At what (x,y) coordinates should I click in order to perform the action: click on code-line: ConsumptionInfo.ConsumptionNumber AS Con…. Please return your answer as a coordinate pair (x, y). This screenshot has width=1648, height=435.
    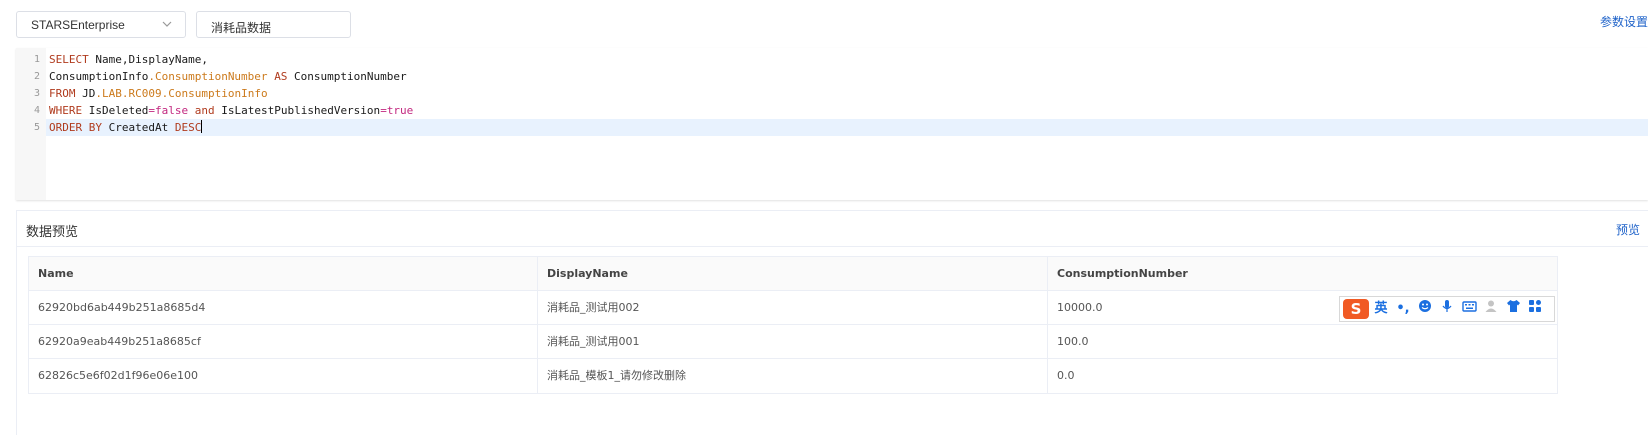
    Looking at the image, I should click on (847, 76).